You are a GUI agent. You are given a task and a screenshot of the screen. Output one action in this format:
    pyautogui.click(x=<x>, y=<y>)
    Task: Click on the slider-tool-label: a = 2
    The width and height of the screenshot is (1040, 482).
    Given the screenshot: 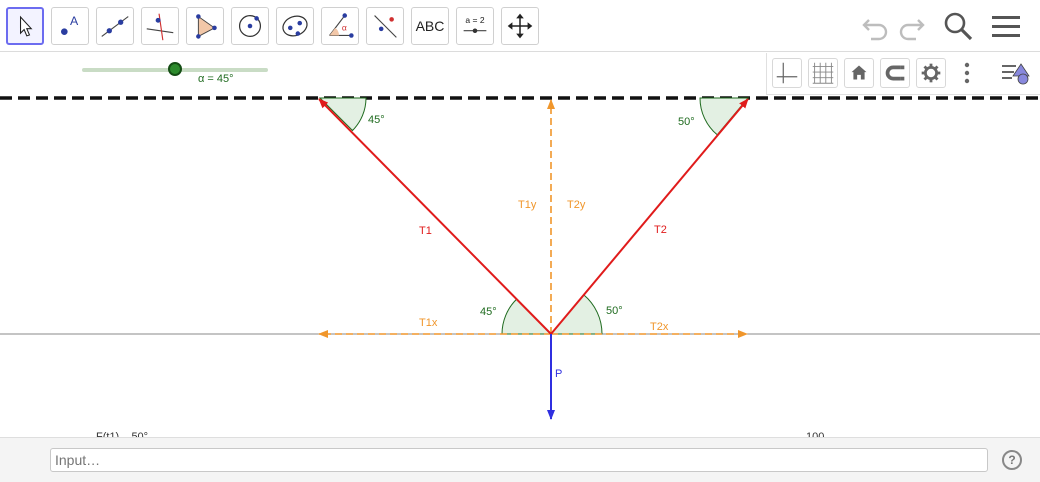 What is the action you would take?
    pyautogui.click(x=474, y=20)
    